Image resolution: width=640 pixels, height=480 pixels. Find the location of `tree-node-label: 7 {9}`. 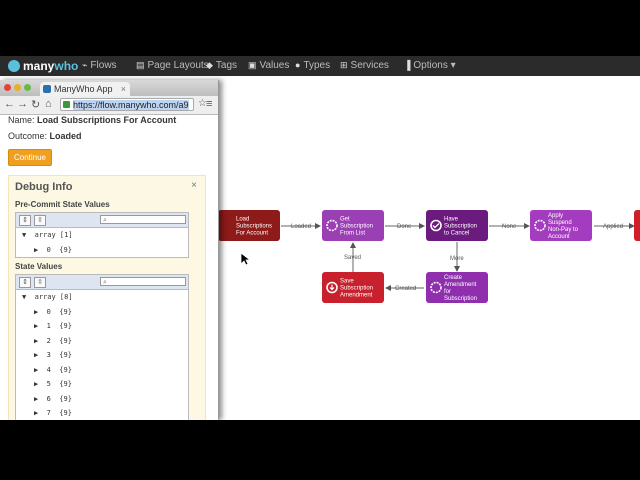

tree-node-label: 7 {9} is located at coordinates (55, 413).